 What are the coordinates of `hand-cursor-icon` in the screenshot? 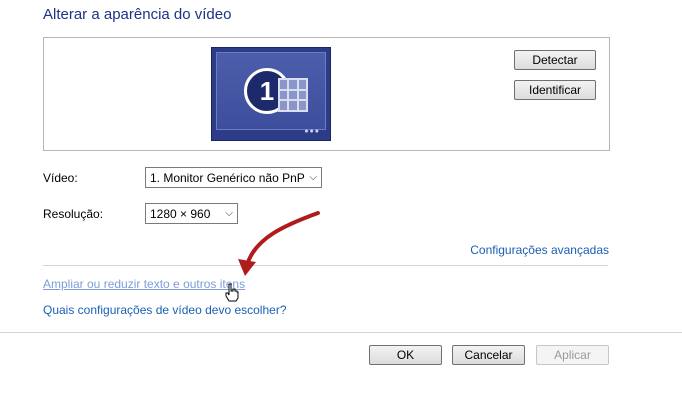 It's located at (232, 292).